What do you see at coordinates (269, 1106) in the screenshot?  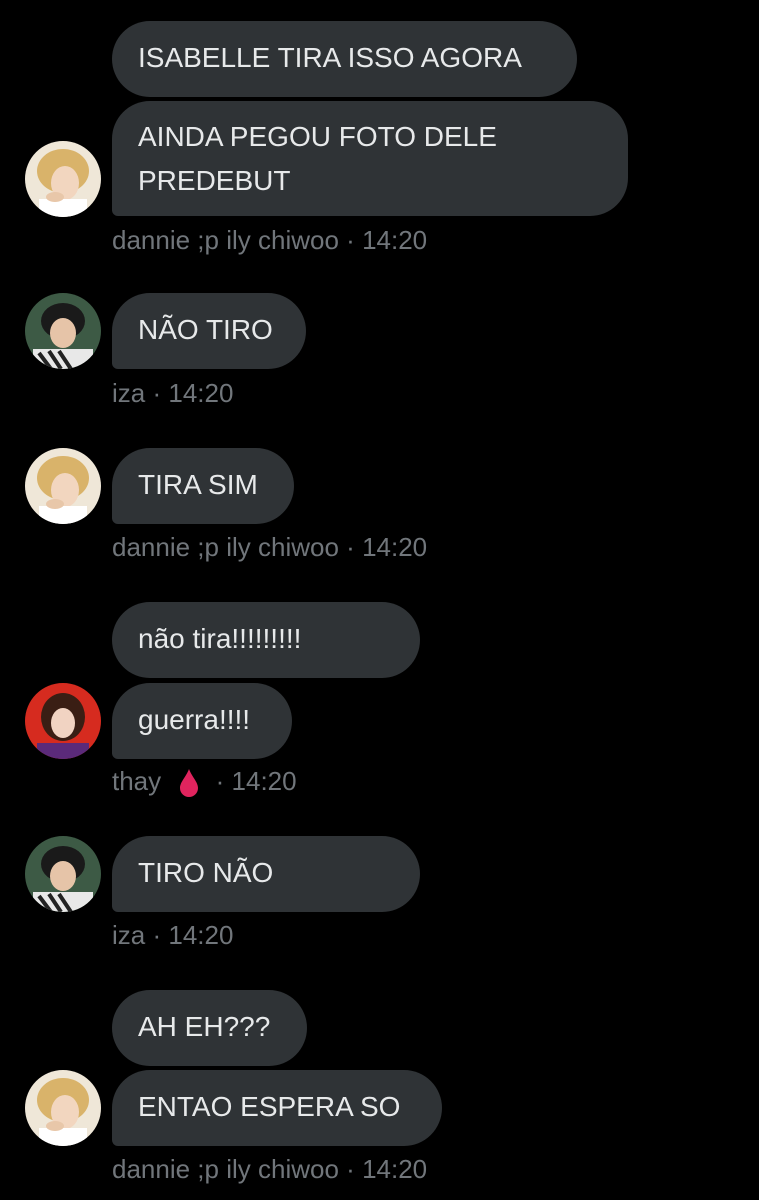 I see `message-text: ENTAO ESPERA SO` at bounding box center [269, 1106].